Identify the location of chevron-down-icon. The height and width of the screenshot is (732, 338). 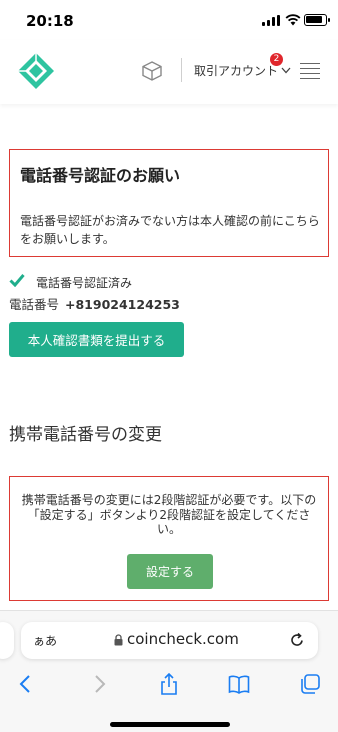
(286, 70).